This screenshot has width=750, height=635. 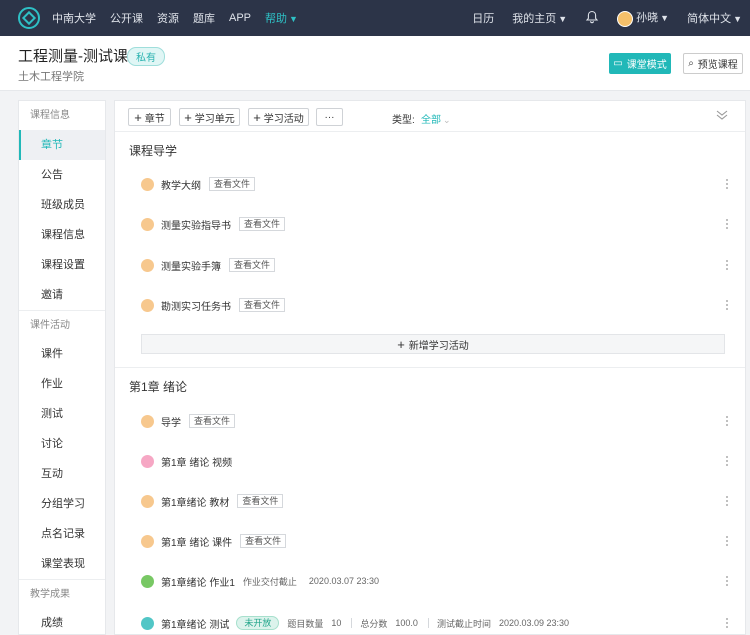 I want to click on chevron-down-icon: ⌄, so click(x=447, y=120).